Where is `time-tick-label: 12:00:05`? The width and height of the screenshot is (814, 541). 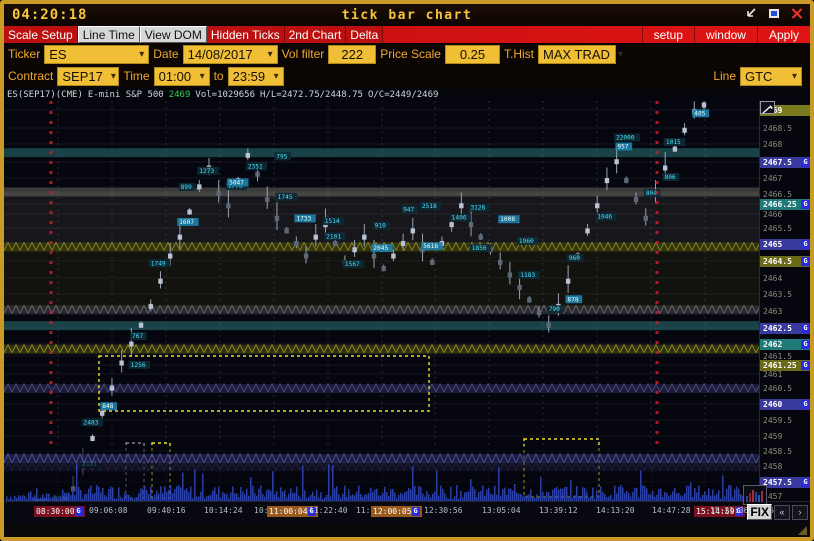 time-tick-label: 12:00:05 is located at coordinates (392, 511).